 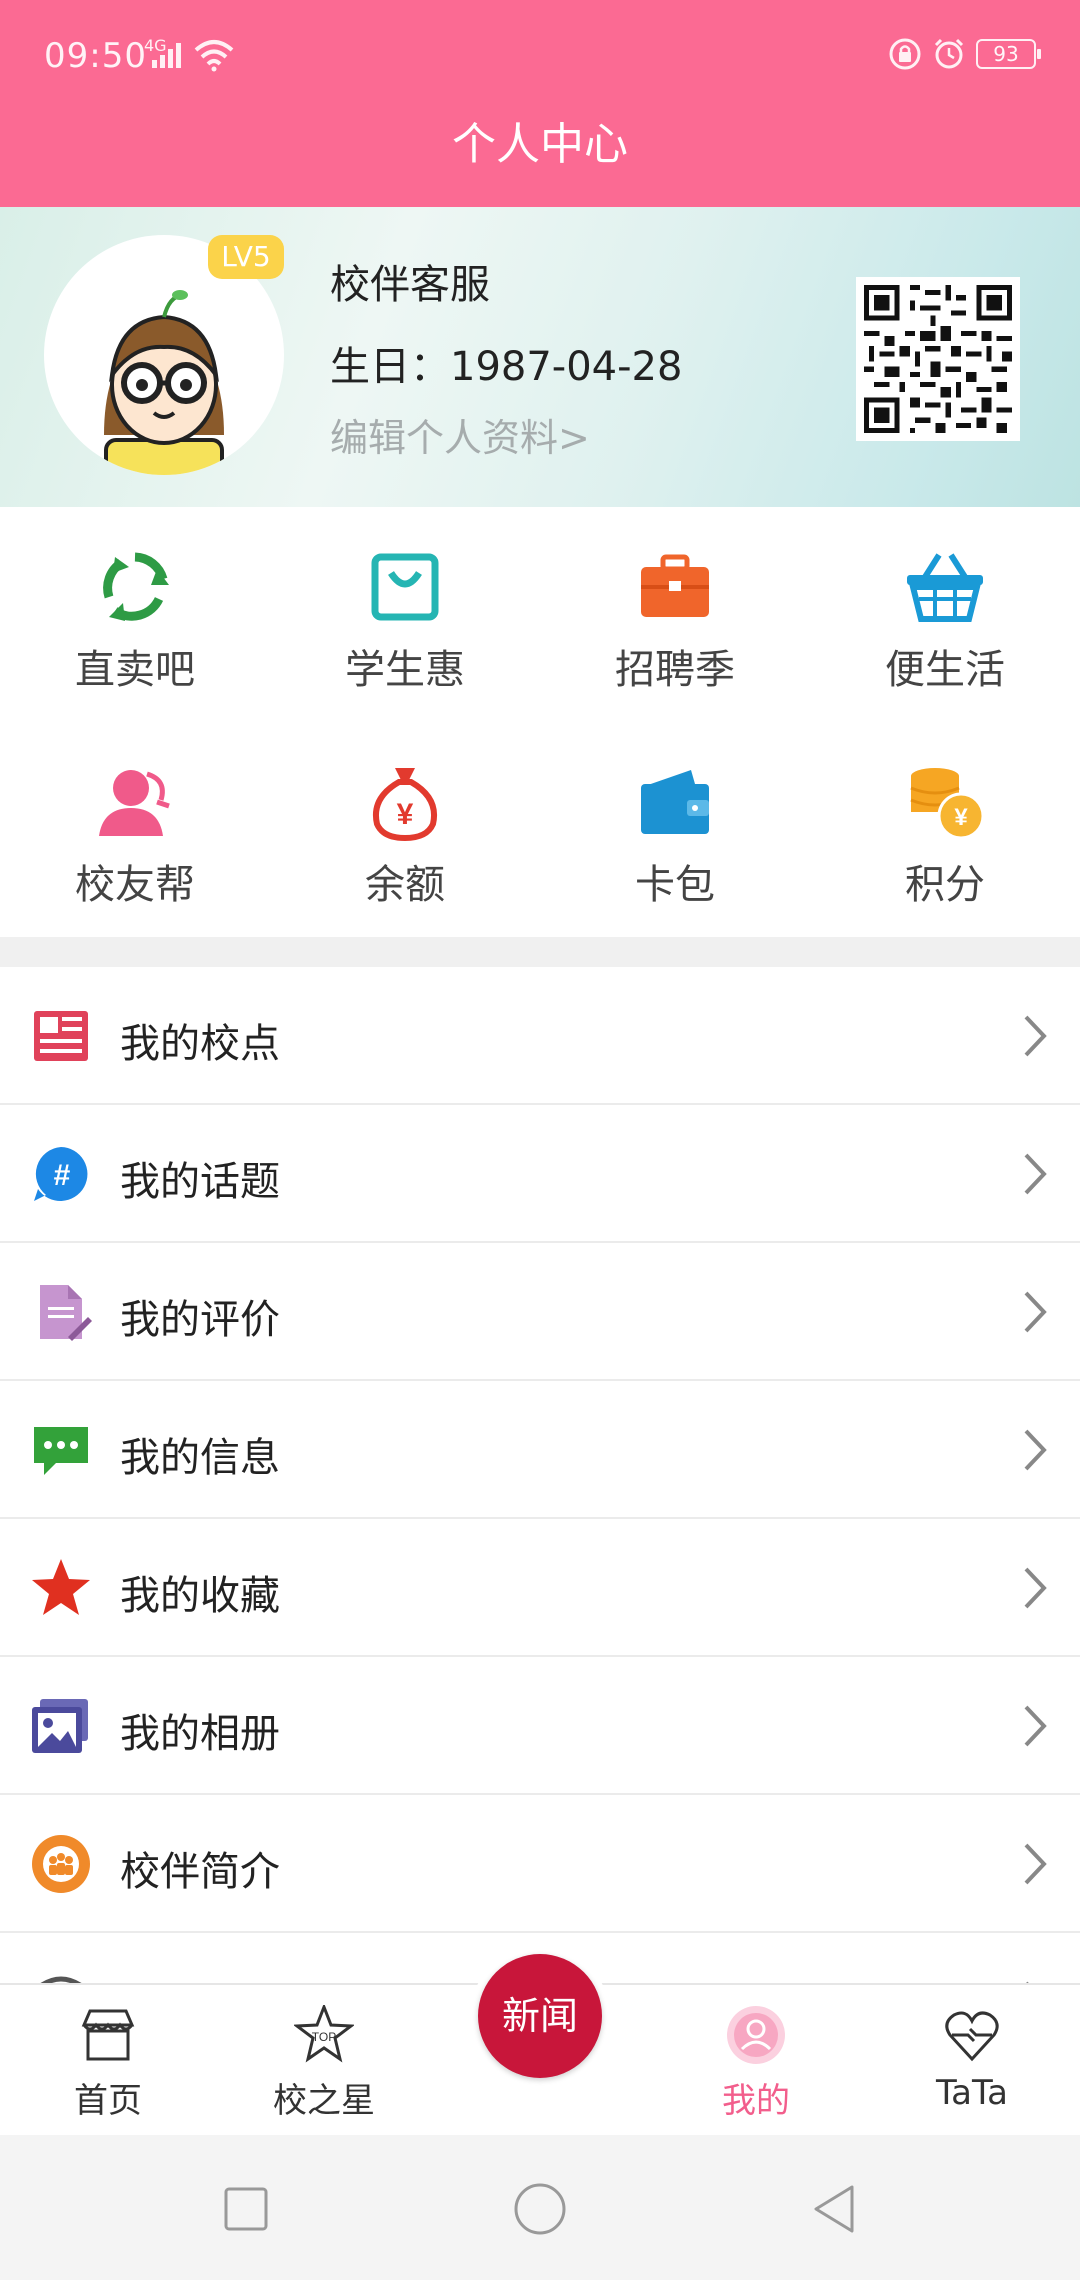 I want to click on tab-label: 校之星, so click(x=324, y=2101).